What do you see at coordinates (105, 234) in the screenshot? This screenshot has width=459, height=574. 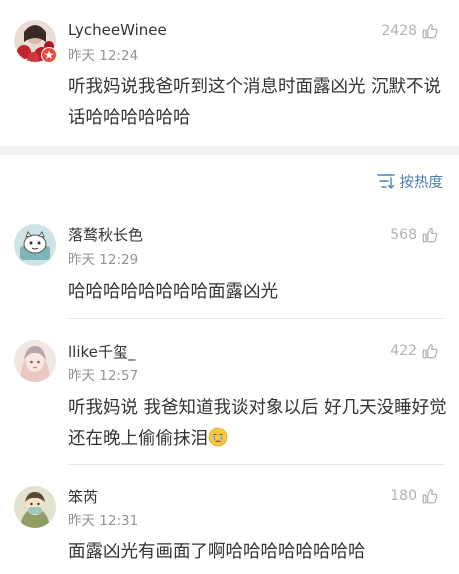 I see `username: 落鹜秋长色` at bounding box center [105, 234].